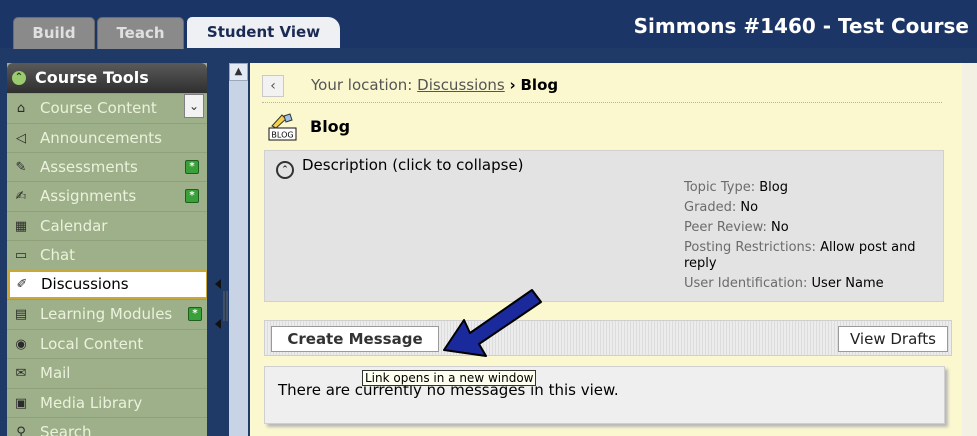 Image resolution: width=977 pixels, height=436 pixels. I want to click on content-scrollbar, so click(969, 249).